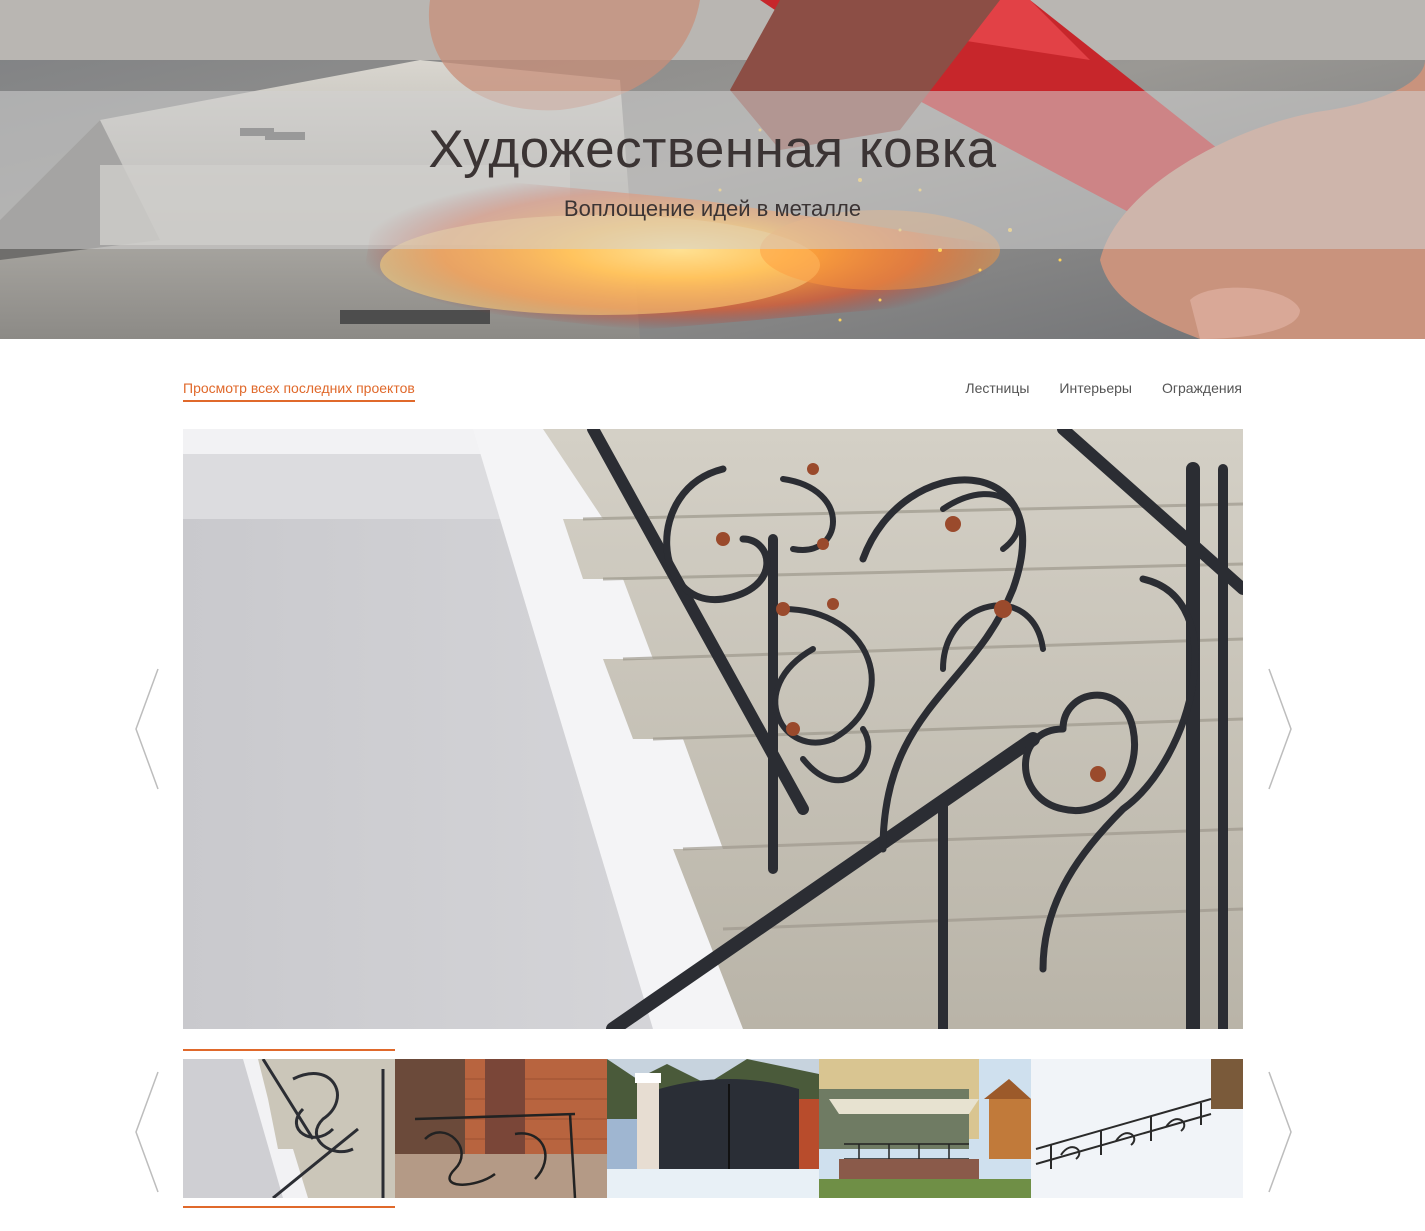 Image resolution: width=1425 pixels, height=1231 pixels. I want to click on active-thumb-indicator-bottom, so click(289, 1207).